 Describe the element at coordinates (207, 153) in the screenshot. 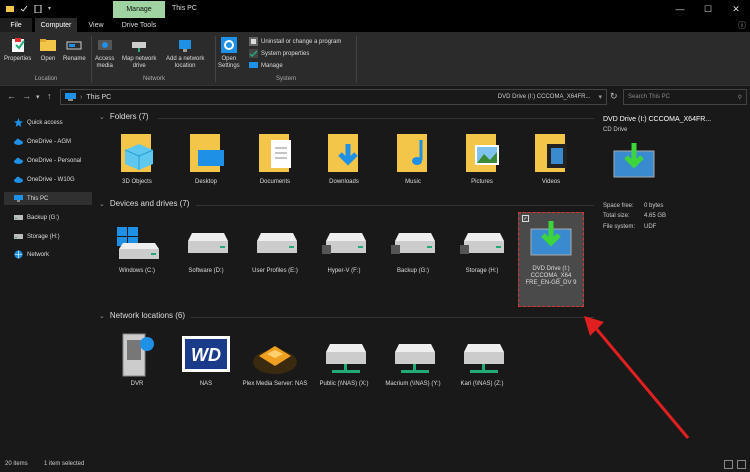

I see `folder-desktop-icon` at that location.